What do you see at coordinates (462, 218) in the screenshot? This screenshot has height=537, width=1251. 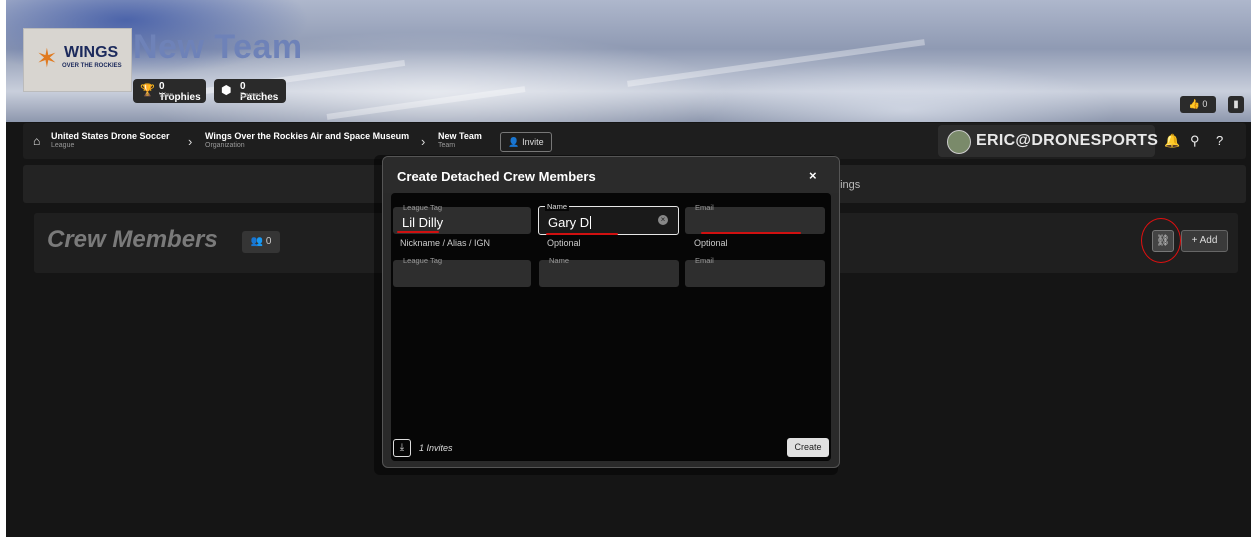 I see `league-tag-field: League Tag Lil Dilly` at bounding box center [462, 218].